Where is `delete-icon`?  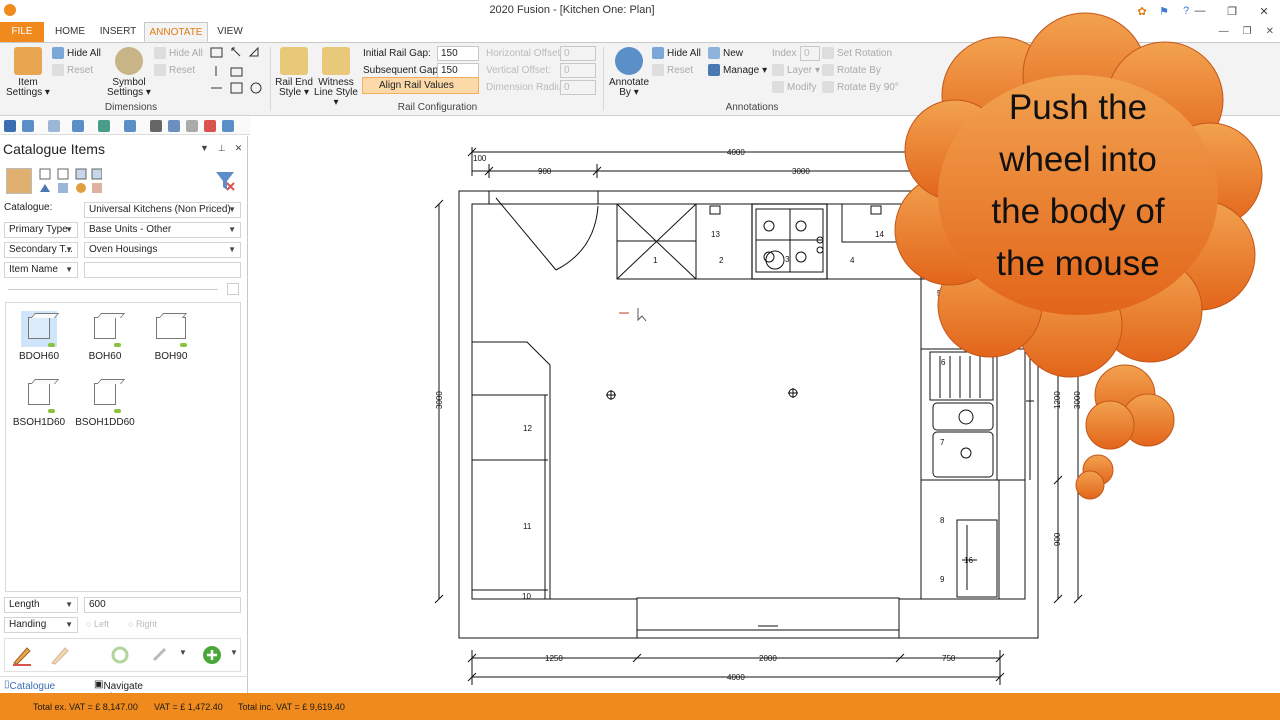
delete-icon is located at coordinates (210, 126).